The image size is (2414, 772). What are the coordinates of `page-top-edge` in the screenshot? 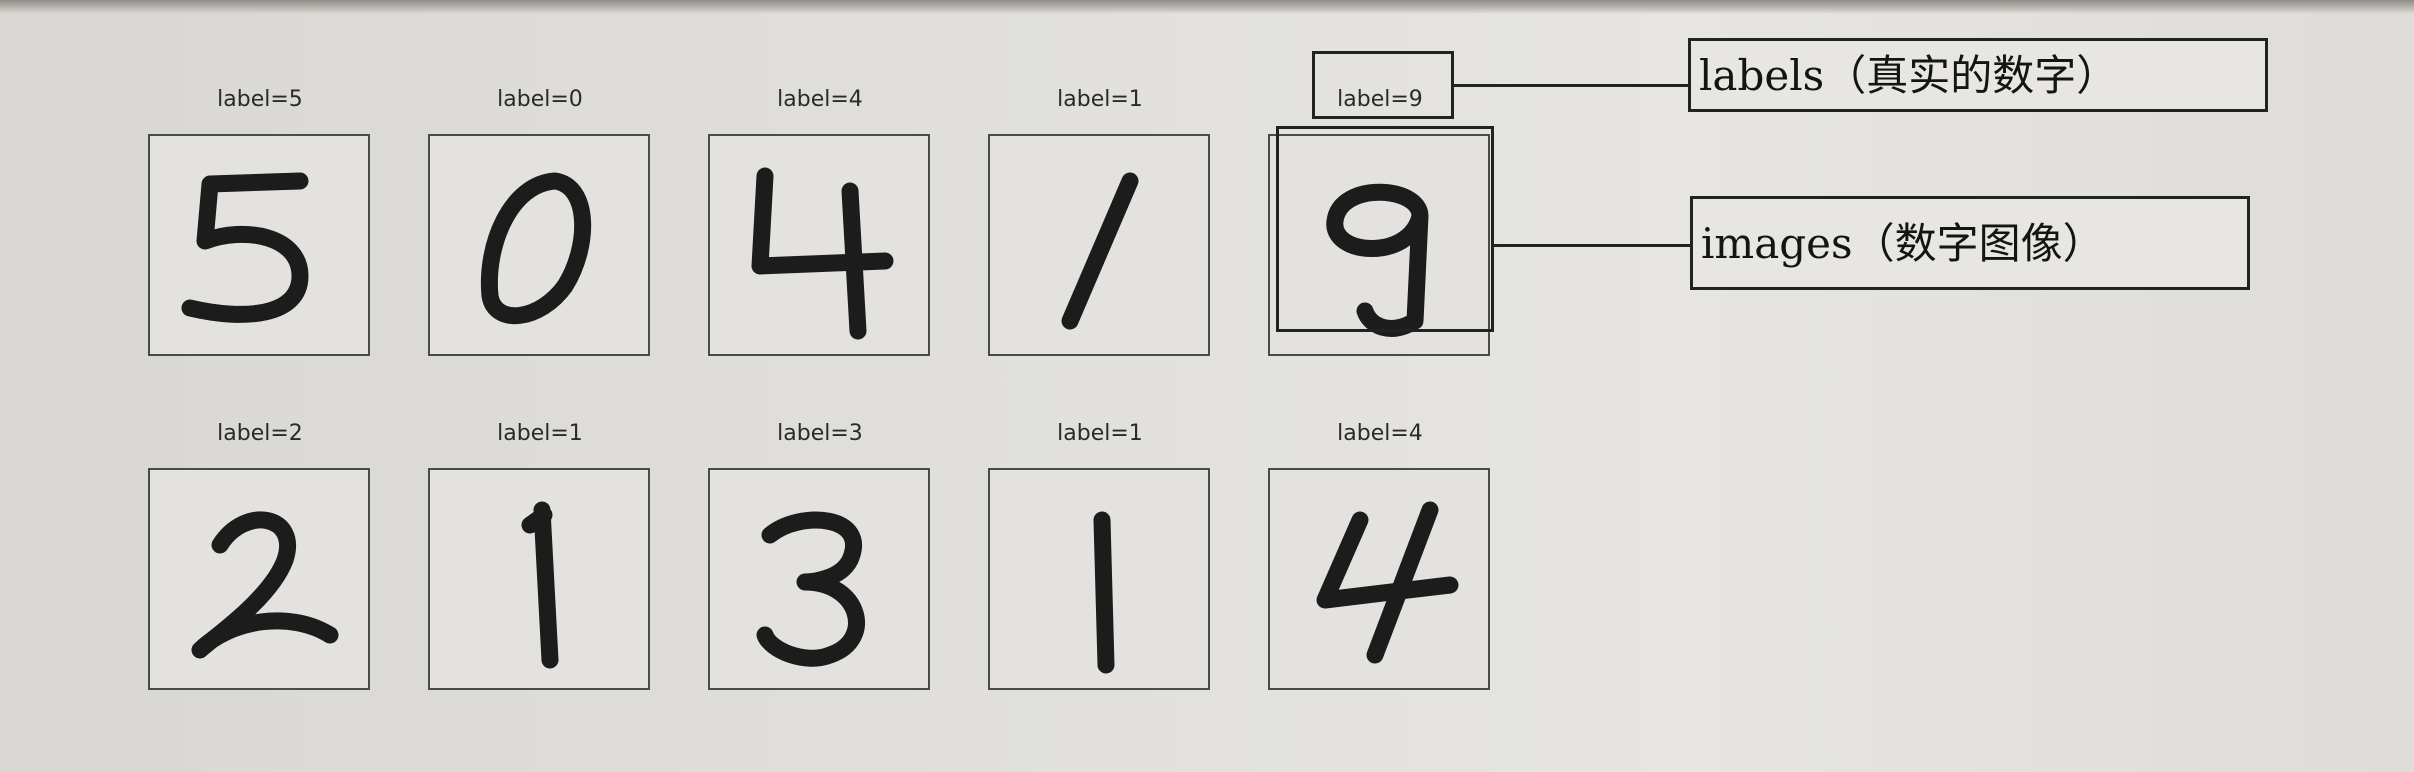 It's located at (1207, 7).